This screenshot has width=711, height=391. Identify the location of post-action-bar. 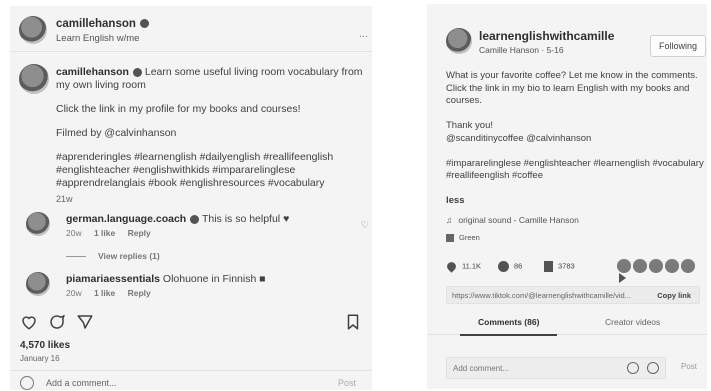
(191, 323).